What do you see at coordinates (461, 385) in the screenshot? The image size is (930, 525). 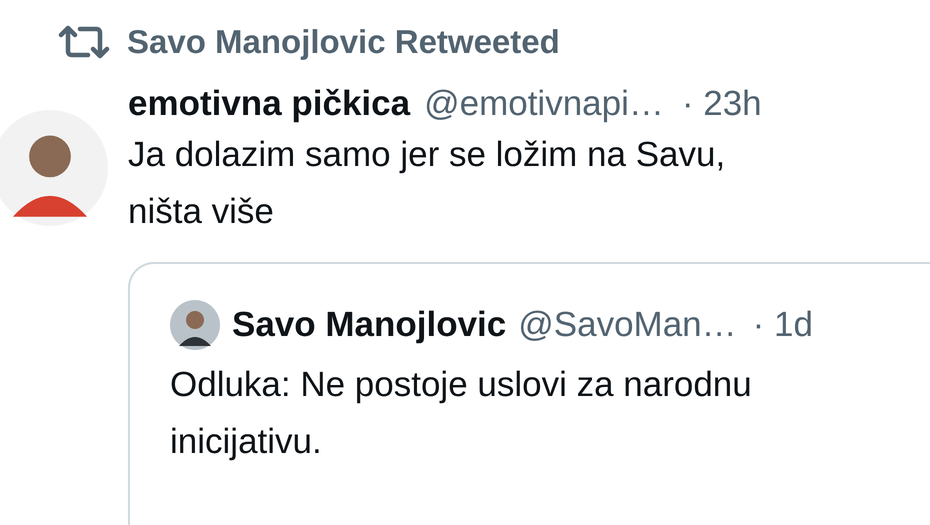 I see `quote-text: Odluka: Ne postoje uslovi za narodnu` at bounding box center [461, 385].